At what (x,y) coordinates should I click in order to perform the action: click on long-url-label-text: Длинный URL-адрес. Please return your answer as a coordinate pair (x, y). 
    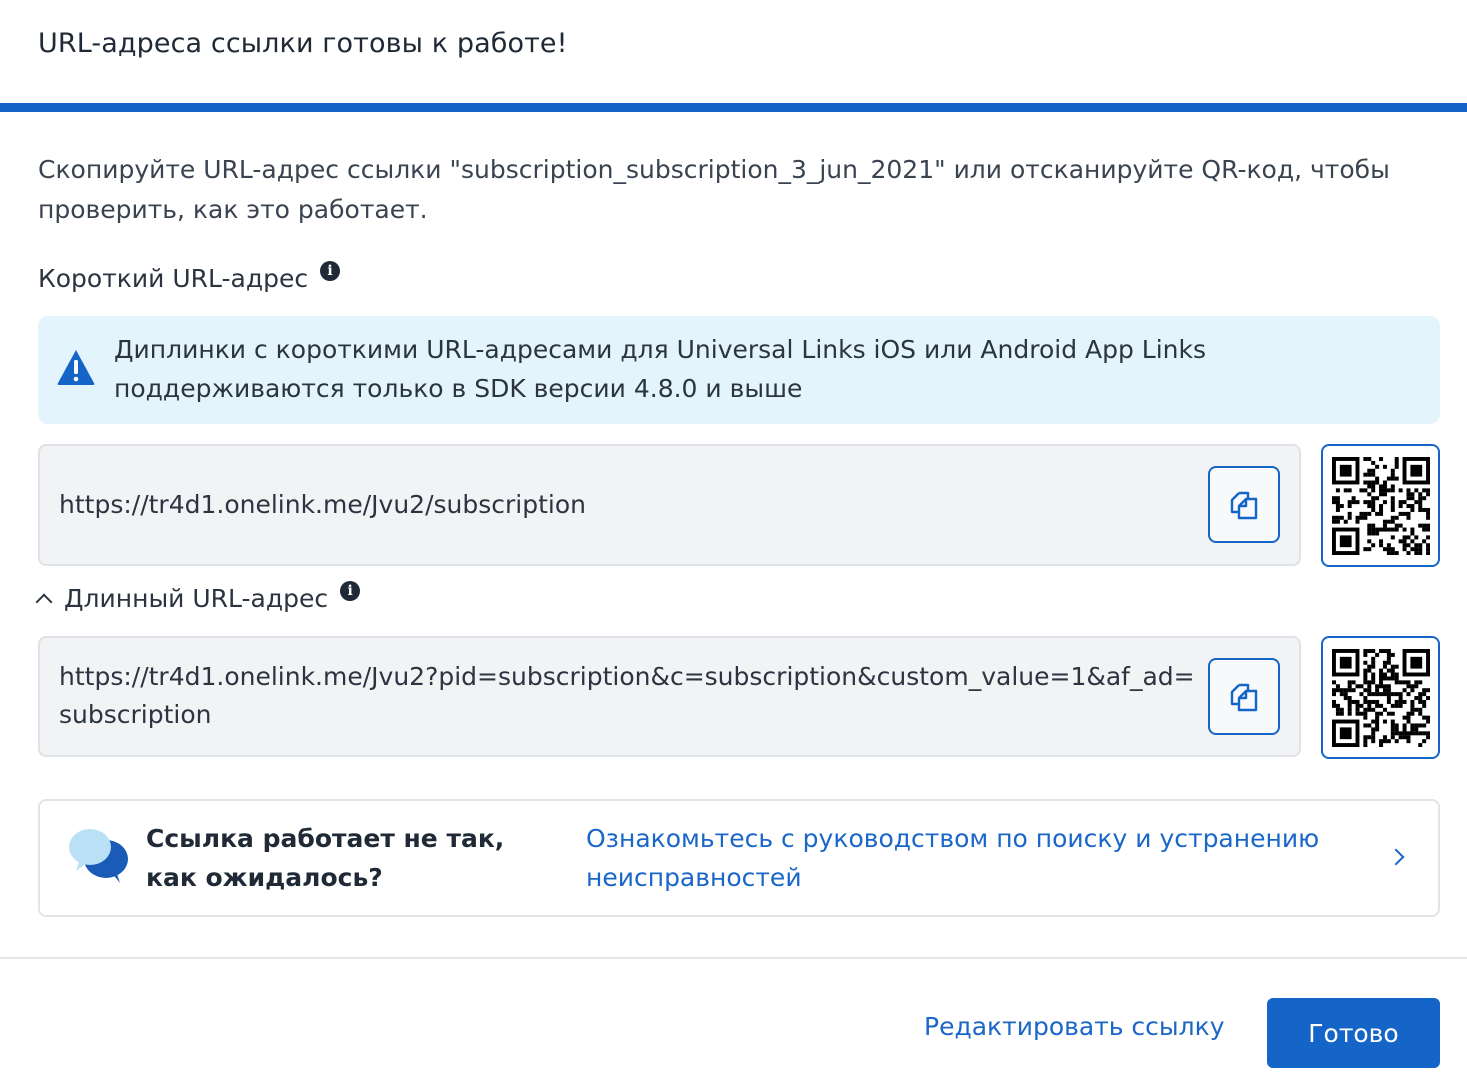
    Looking at the image, I should click on (196, 598).